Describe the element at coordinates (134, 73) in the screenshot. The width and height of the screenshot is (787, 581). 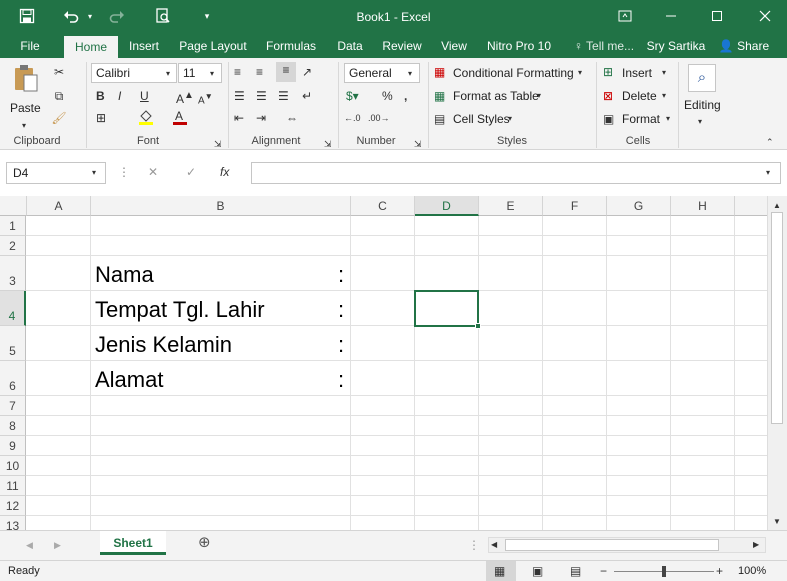
I see `font-name-select: Calibri` at that location.